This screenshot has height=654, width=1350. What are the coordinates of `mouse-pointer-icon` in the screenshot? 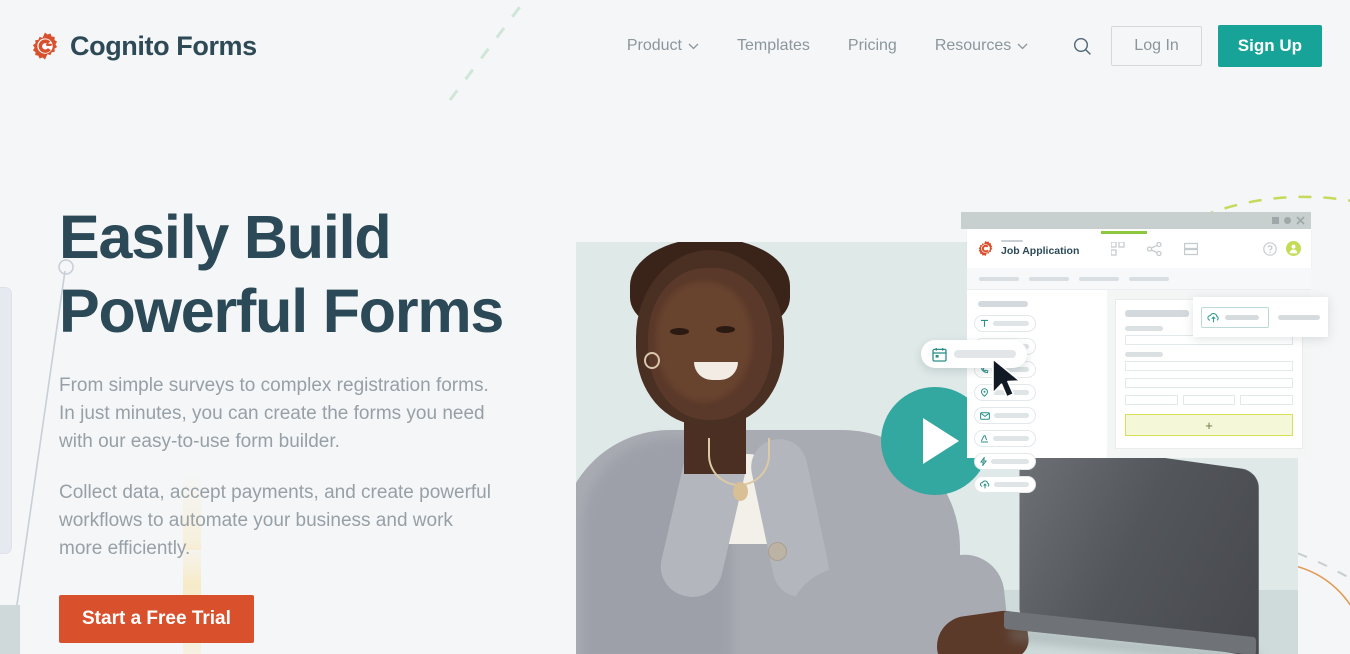 It's located at (1006, 378).